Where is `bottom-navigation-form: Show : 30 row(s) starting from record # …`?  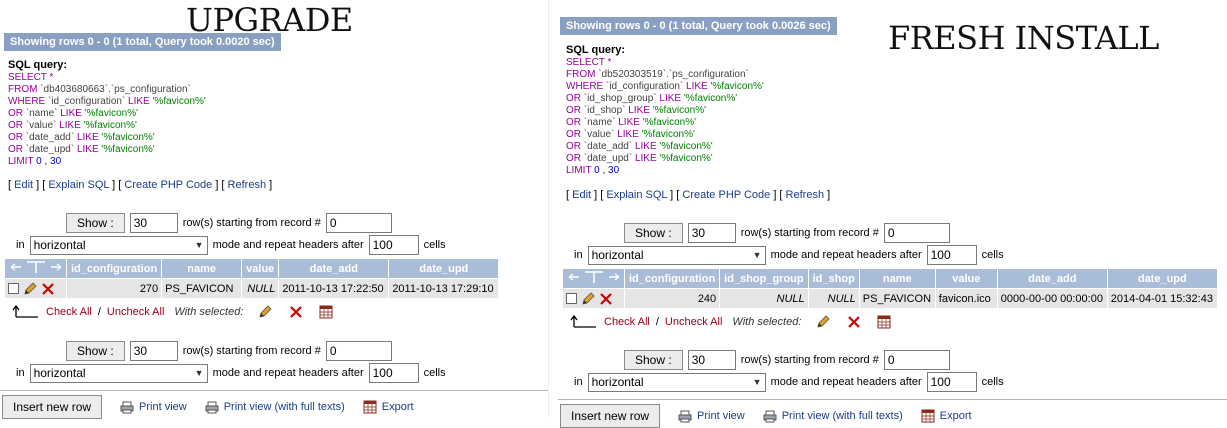 bottom-navigation-form: Show : 30 row(s) starting from record # … is located at coordinates (789, 371).